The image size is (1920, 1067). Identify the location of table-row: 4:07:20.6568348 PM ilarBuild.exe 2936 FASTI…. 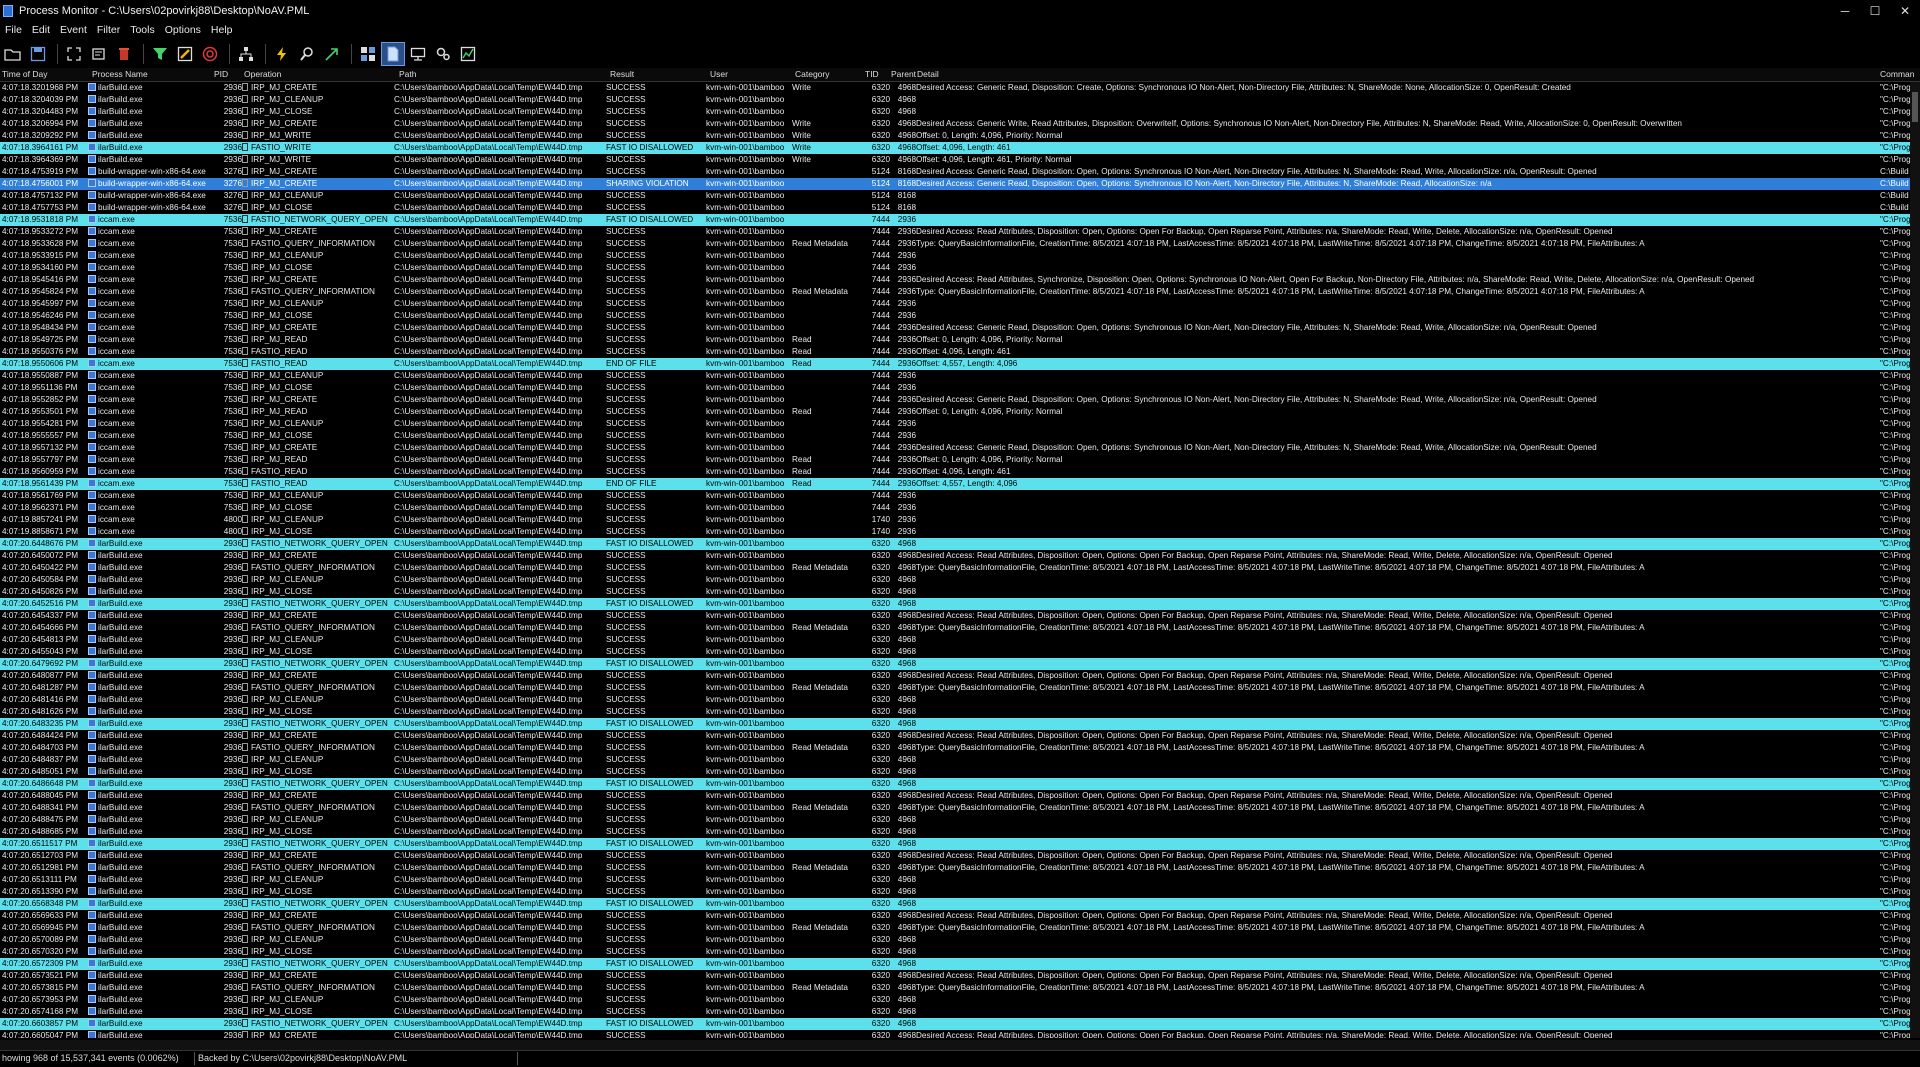
(955, 904).